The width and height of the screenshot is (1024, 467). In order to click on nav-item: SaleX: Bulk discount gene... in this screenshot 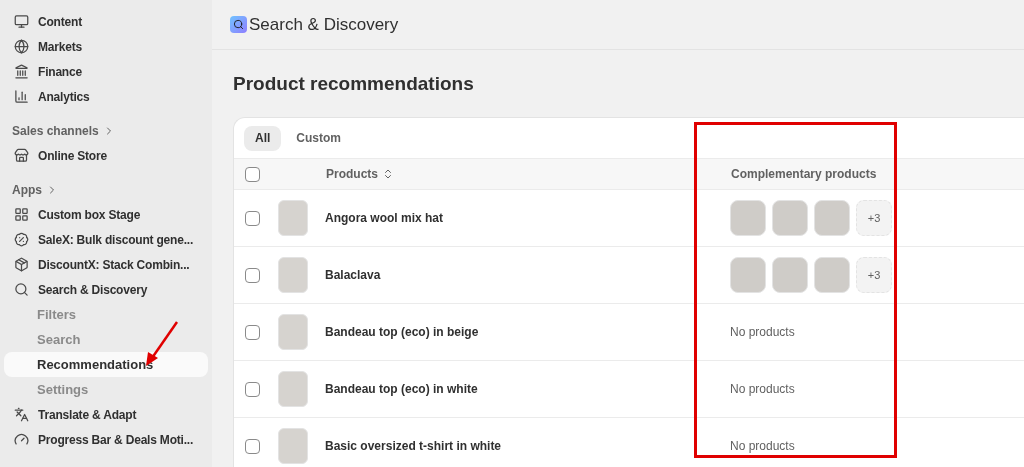, I will do `click(106, 239)`.